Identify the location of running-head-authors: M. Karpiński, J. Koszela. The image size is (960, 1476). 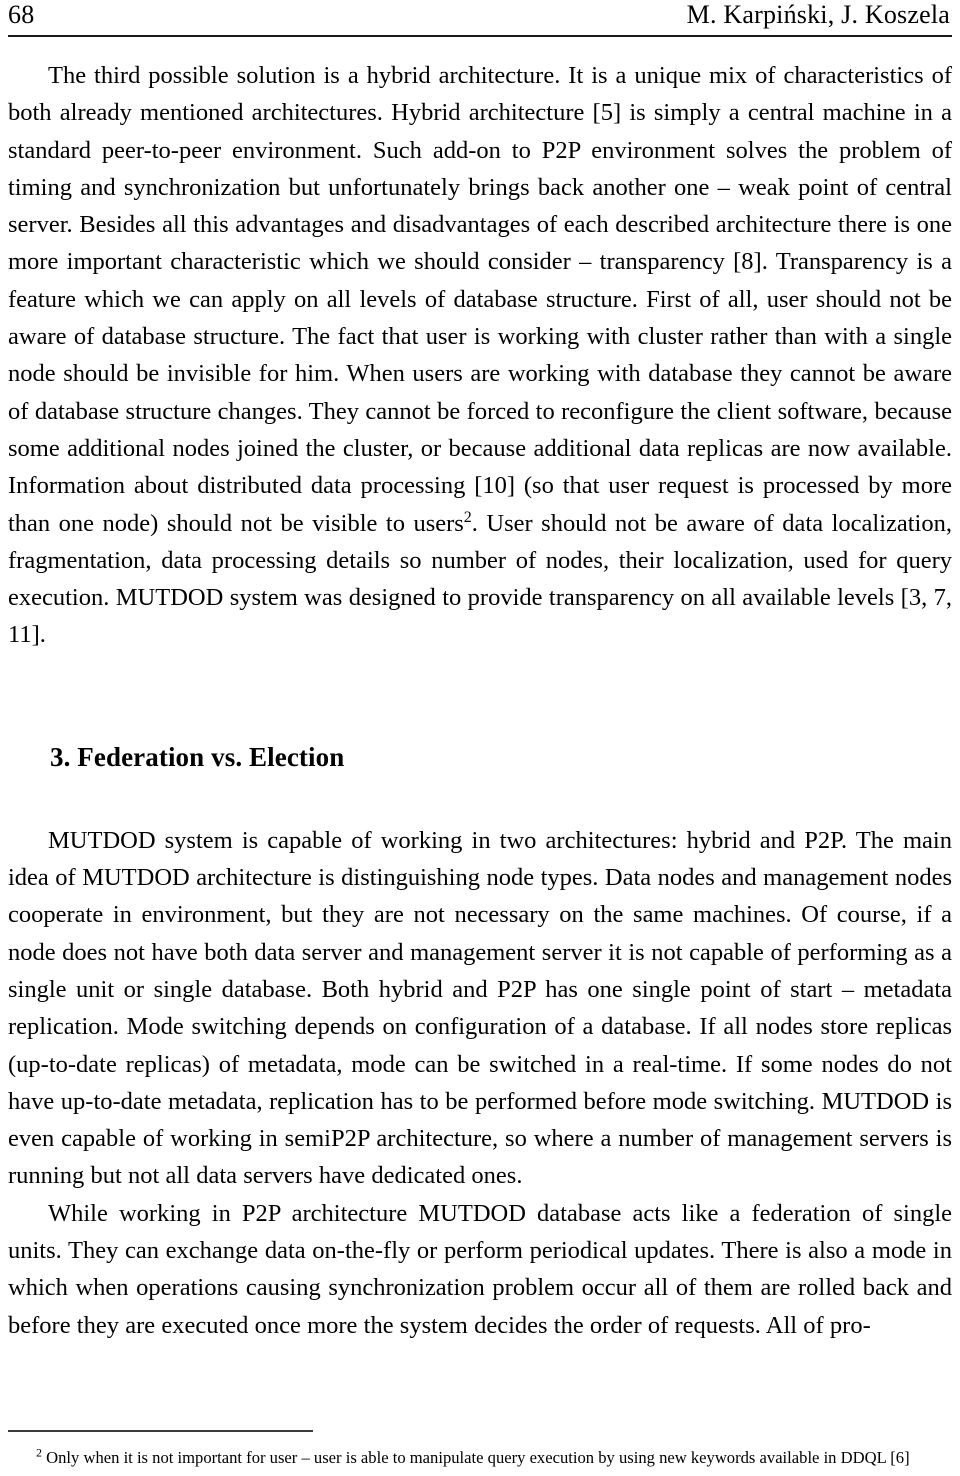
(818, 14).